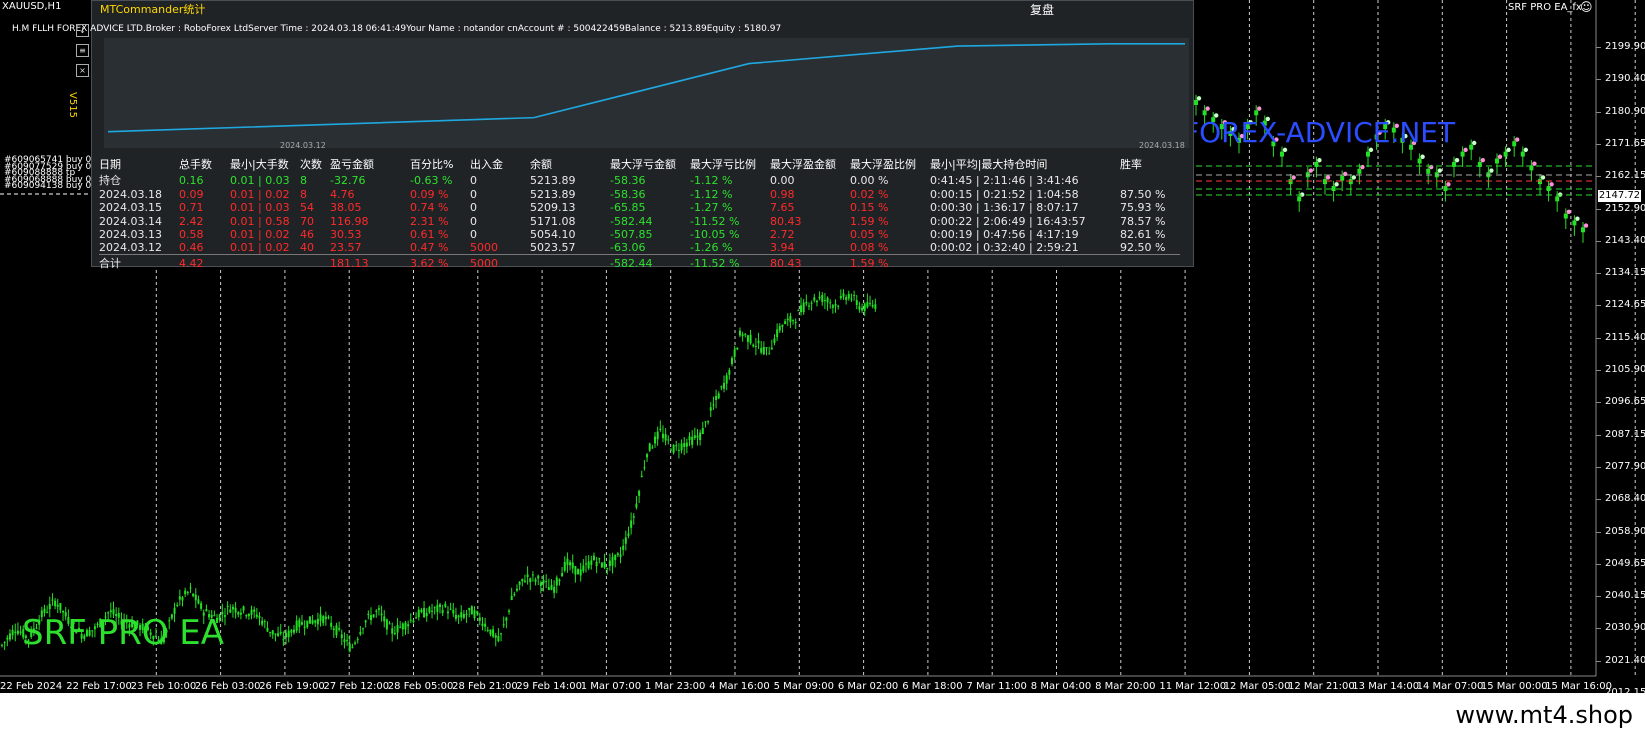 The width and height of the screenshot is (1645, 736). Describe the element at coordinates (1586, 7) in the screenshot. I see `smile-icon: ☺` at that location.